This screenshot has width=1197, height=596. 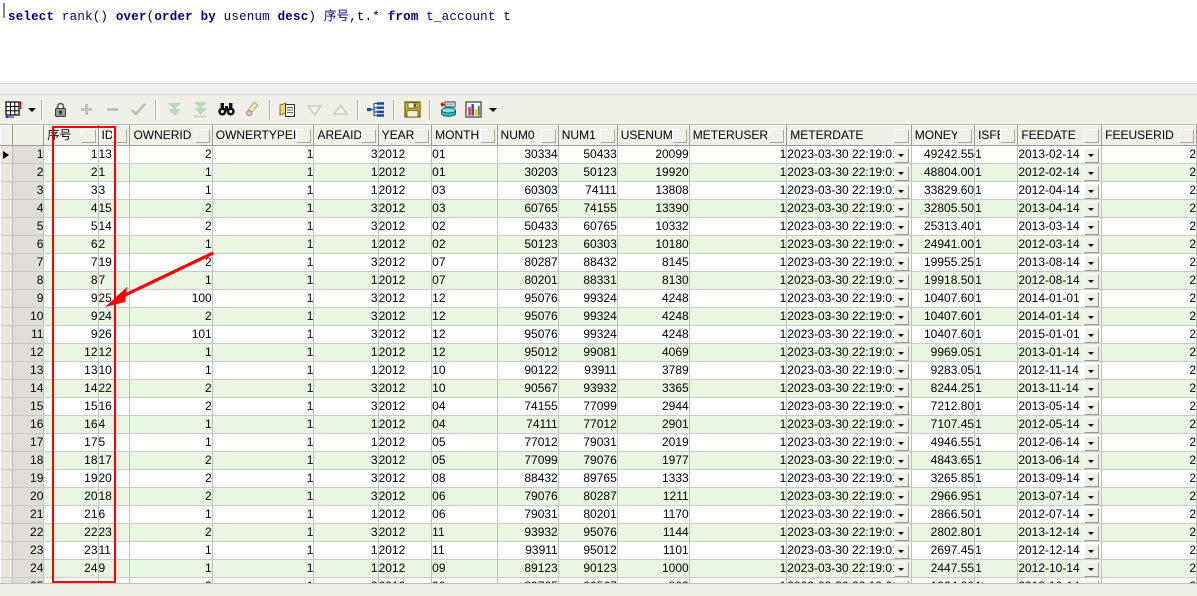 I want to click on cell-num0: 77099, so click(x=528, y=460).